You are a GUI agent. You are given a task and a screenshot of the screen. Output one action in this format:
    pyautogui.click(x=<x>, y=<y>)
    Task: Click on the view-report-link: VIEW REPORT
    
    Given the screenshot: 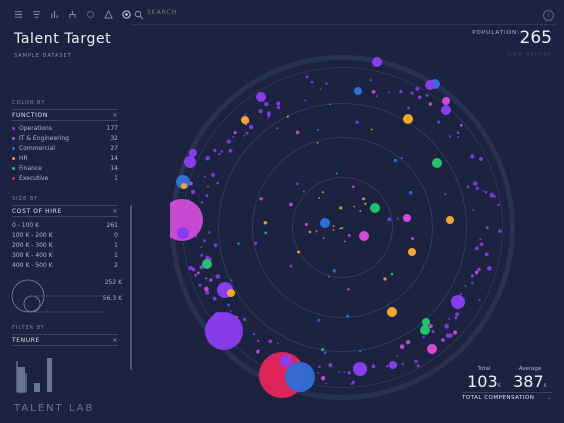 What is the action you would take?
    pyautogui.click(x=529, y=55)
    